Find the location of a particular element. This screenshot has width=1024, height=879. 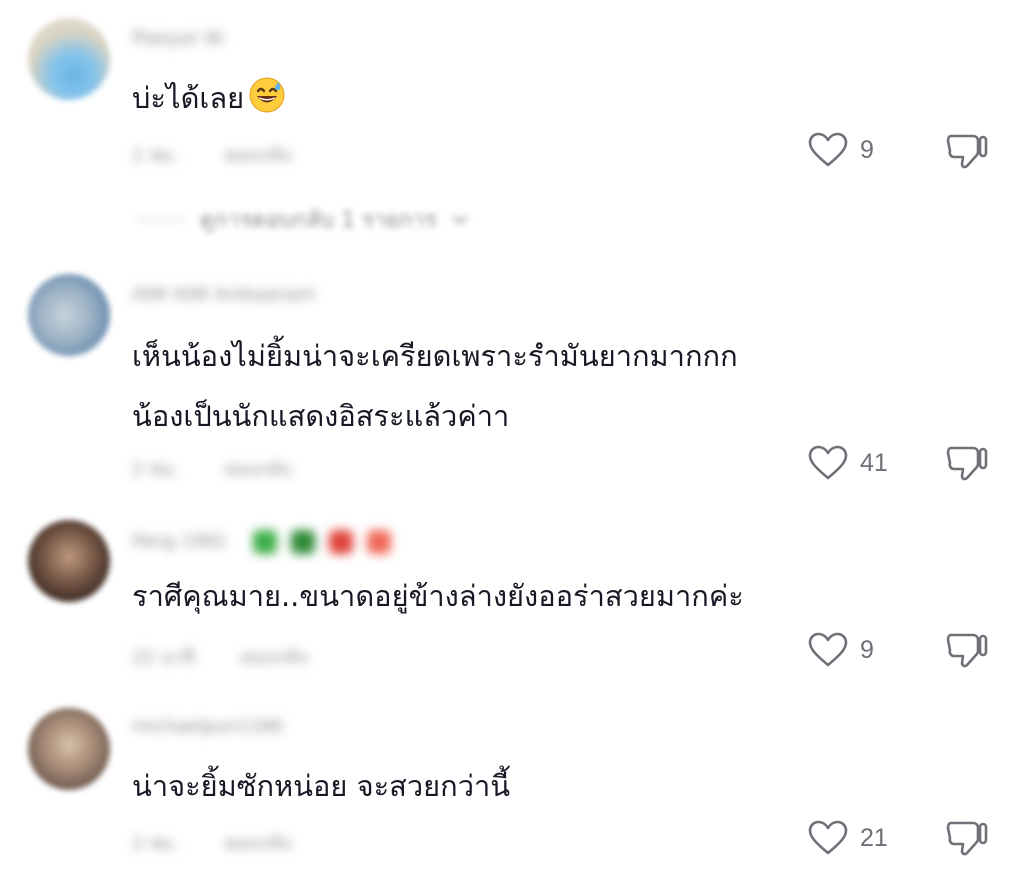

comment-time: 22 นาที is located at coordinates (163, 657).